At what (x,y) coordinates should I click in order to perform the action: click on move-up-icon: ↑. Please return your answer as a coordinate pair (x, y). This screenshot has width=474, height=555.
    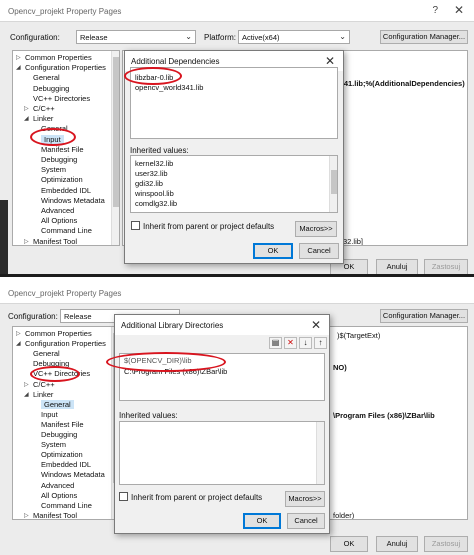
    Looking at the image, I should click on (320, 343).